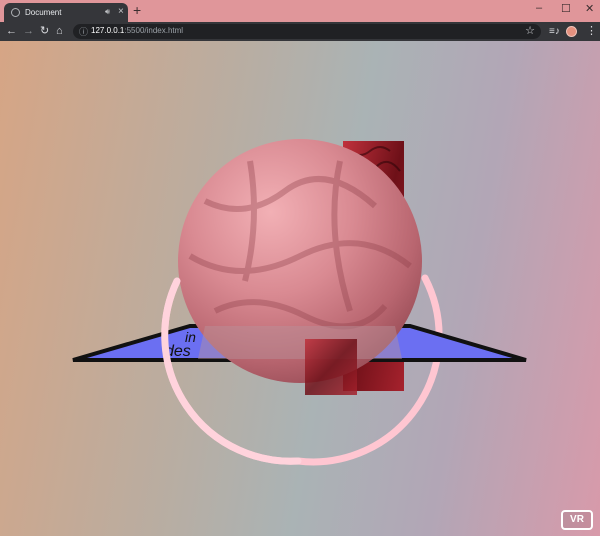 Image resolution: width=600 pixels, height=536 pixels. Describe the element at coordinates (44, 31) in the screenshot. I see `reload-icon: ↻` at that location.